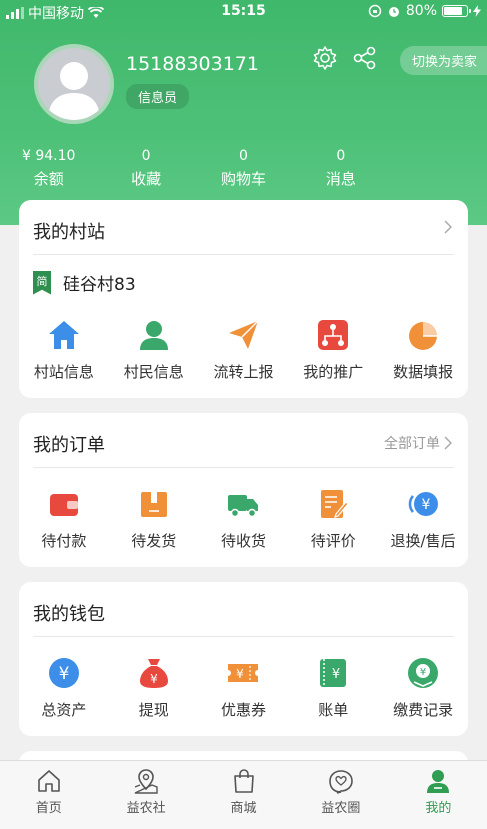  Describe the element at coordinates (145, 795) in the screenshot. I see `tab-yinongshe: 益农社` at that location.